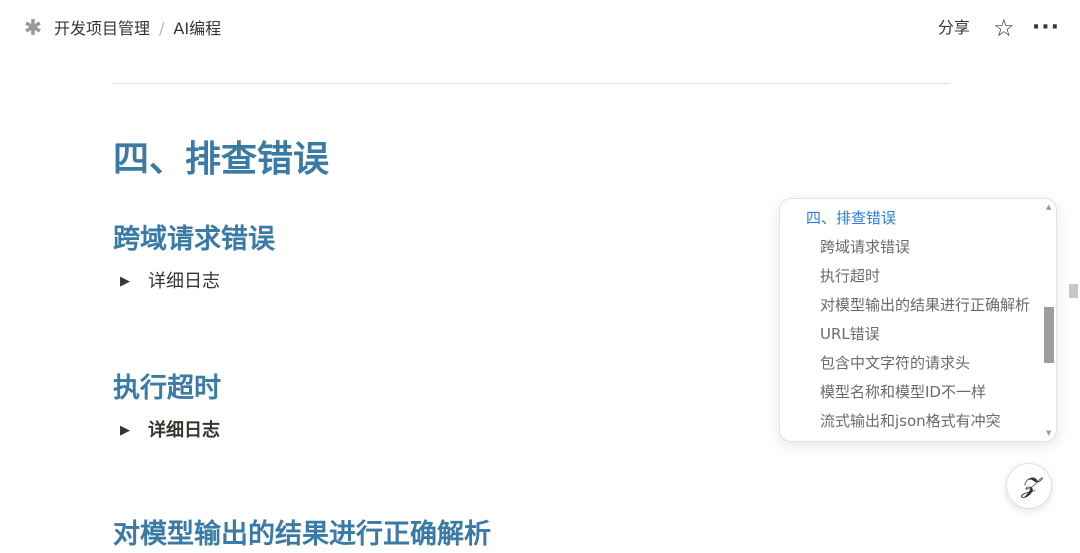 This screenshot has width=1080, height=553. What do you see at coordinates (1029, 486) in the screenshot?
I see `ai-assistant-icon: 𝓩` at bounding box center [1029, 486].